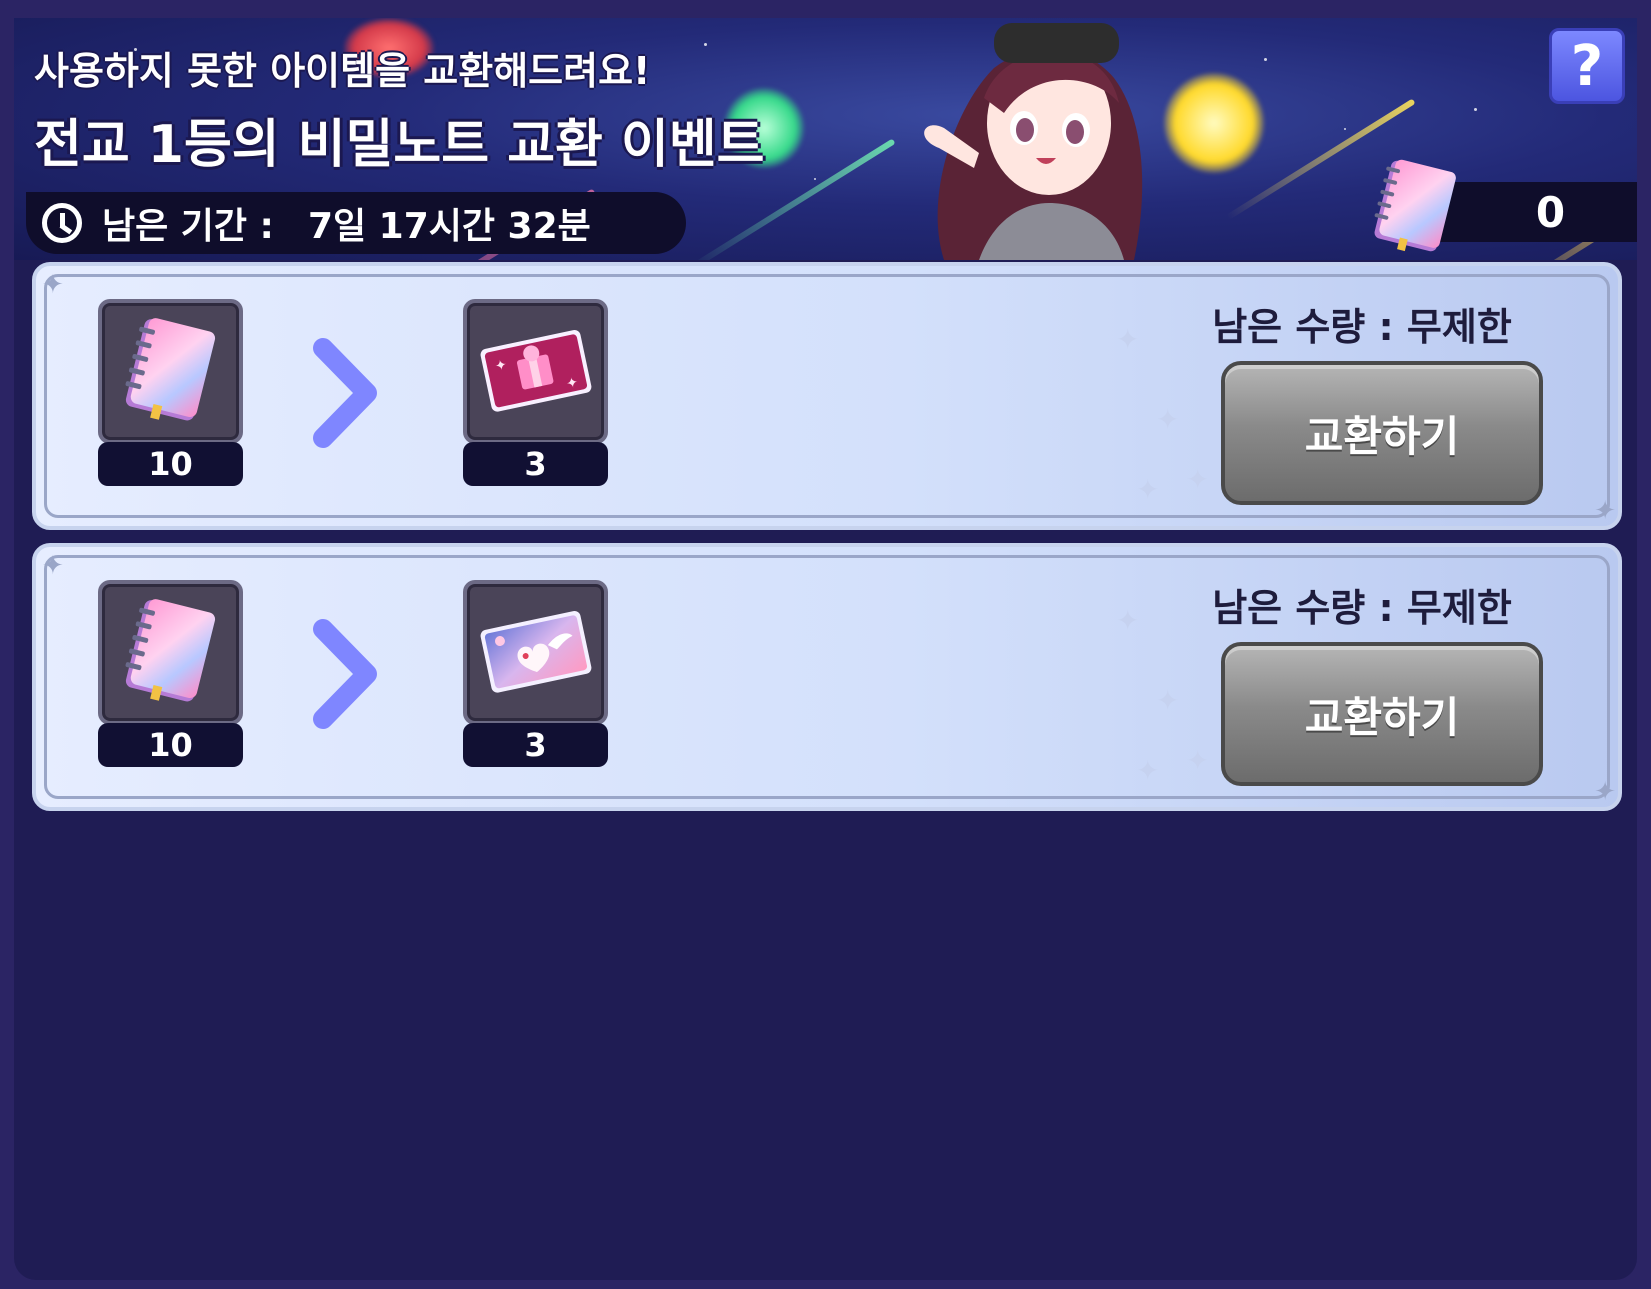 Image resolution: width=1651 pixels, height=1289 pixels. Describe the element at coordinates (62, 223) in the screenshot. I see `clock-icon` at that location.